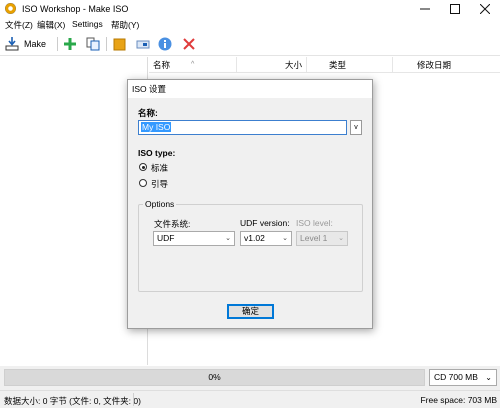 This screenshot has height=408, width=500. I want to click on status-free-space: Free space: 703 MB, so click(458, 400).